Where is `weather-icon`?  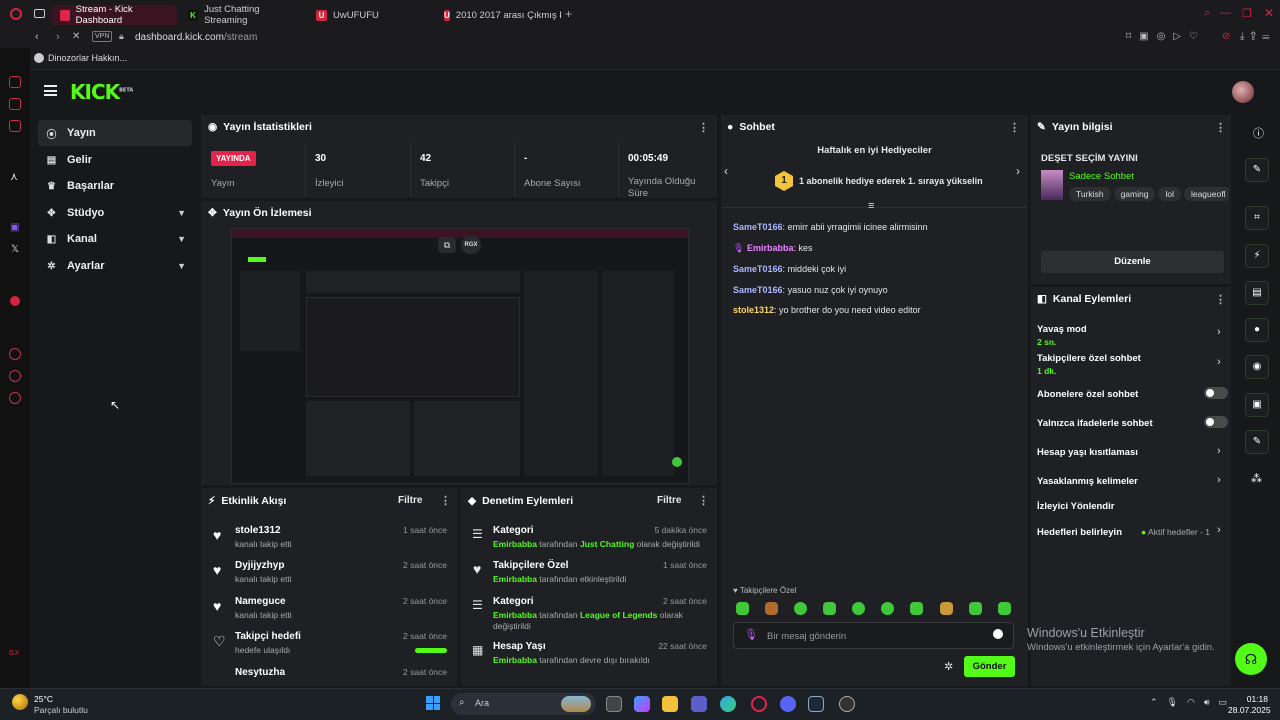
weather-icon is located at coordinates (20, 702).